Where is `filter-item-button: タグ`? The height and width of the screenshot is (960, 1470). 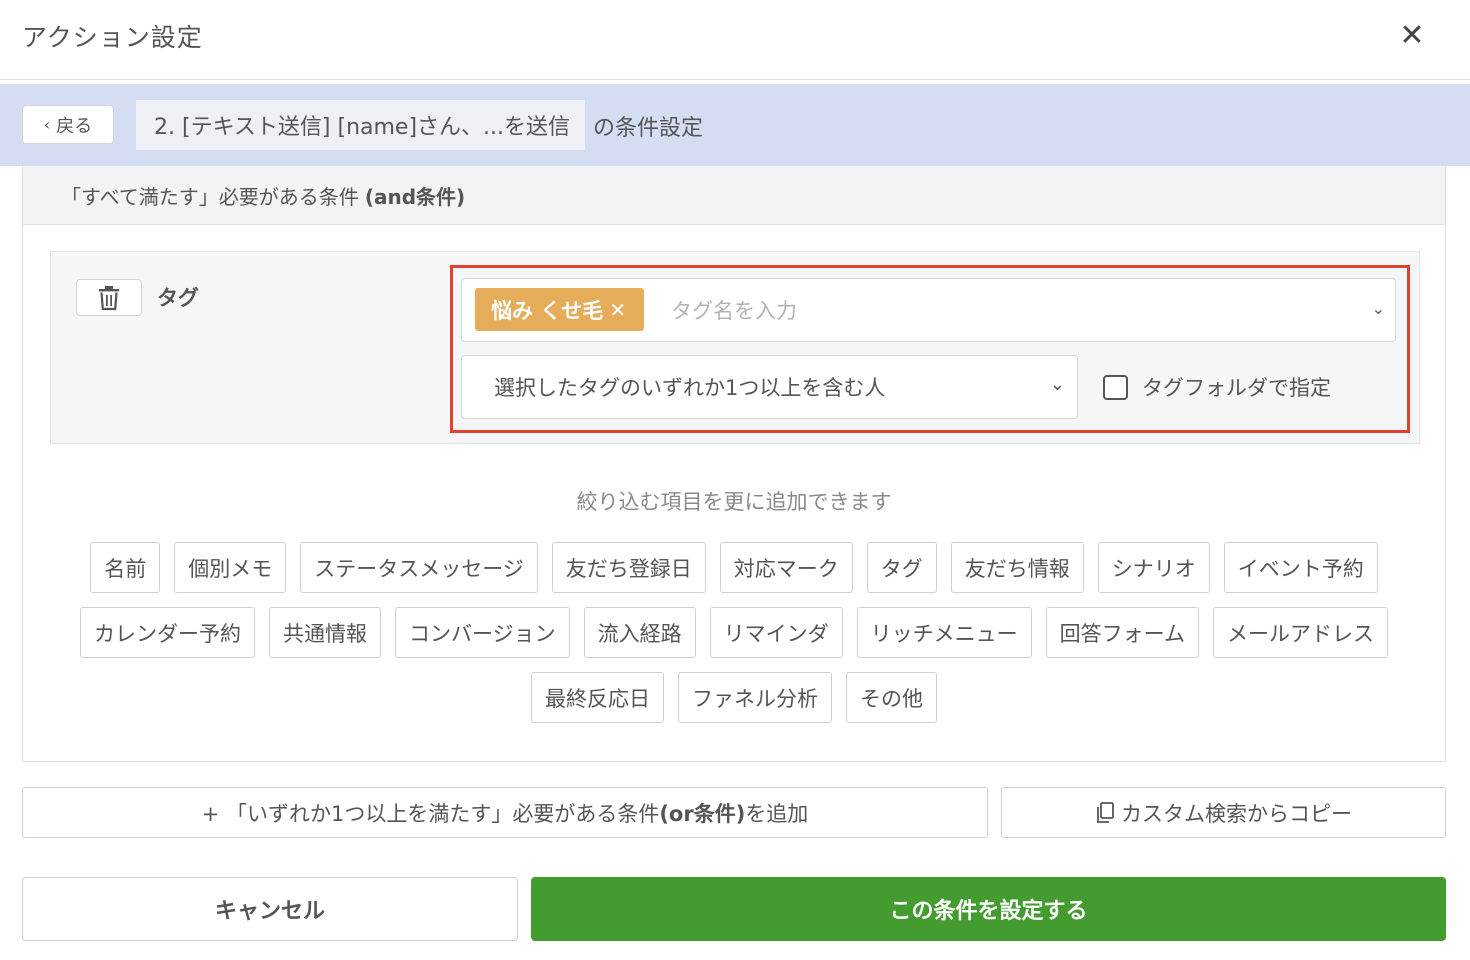 filter-item-button: タグ is located at coordinates (901, 567).